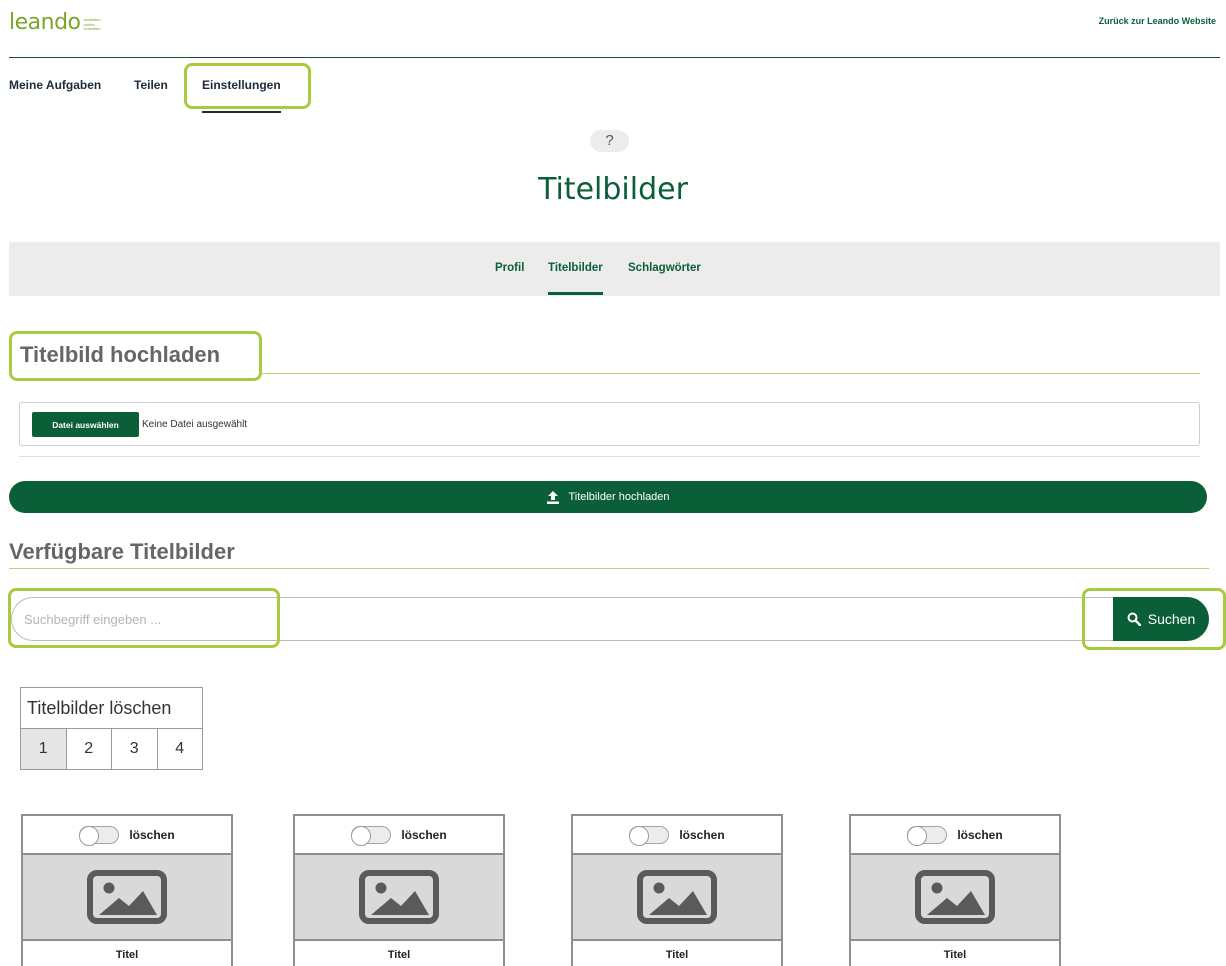 Image resolution: width=1226 pixels, height=966 pixels. Describe the element at coordinates (609, 568) in the screenshot. I see `available-section-rule` at that location.